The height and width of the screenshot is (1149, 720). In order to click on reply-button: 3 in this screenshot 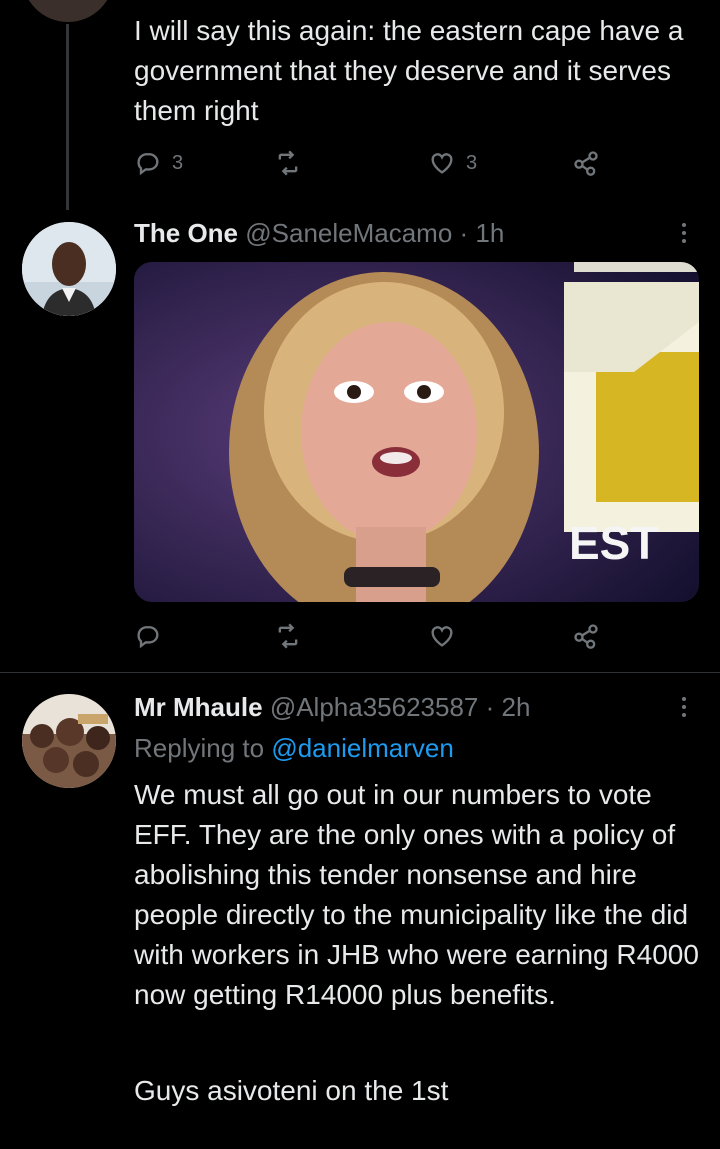, I will do `click(158, 163)`.